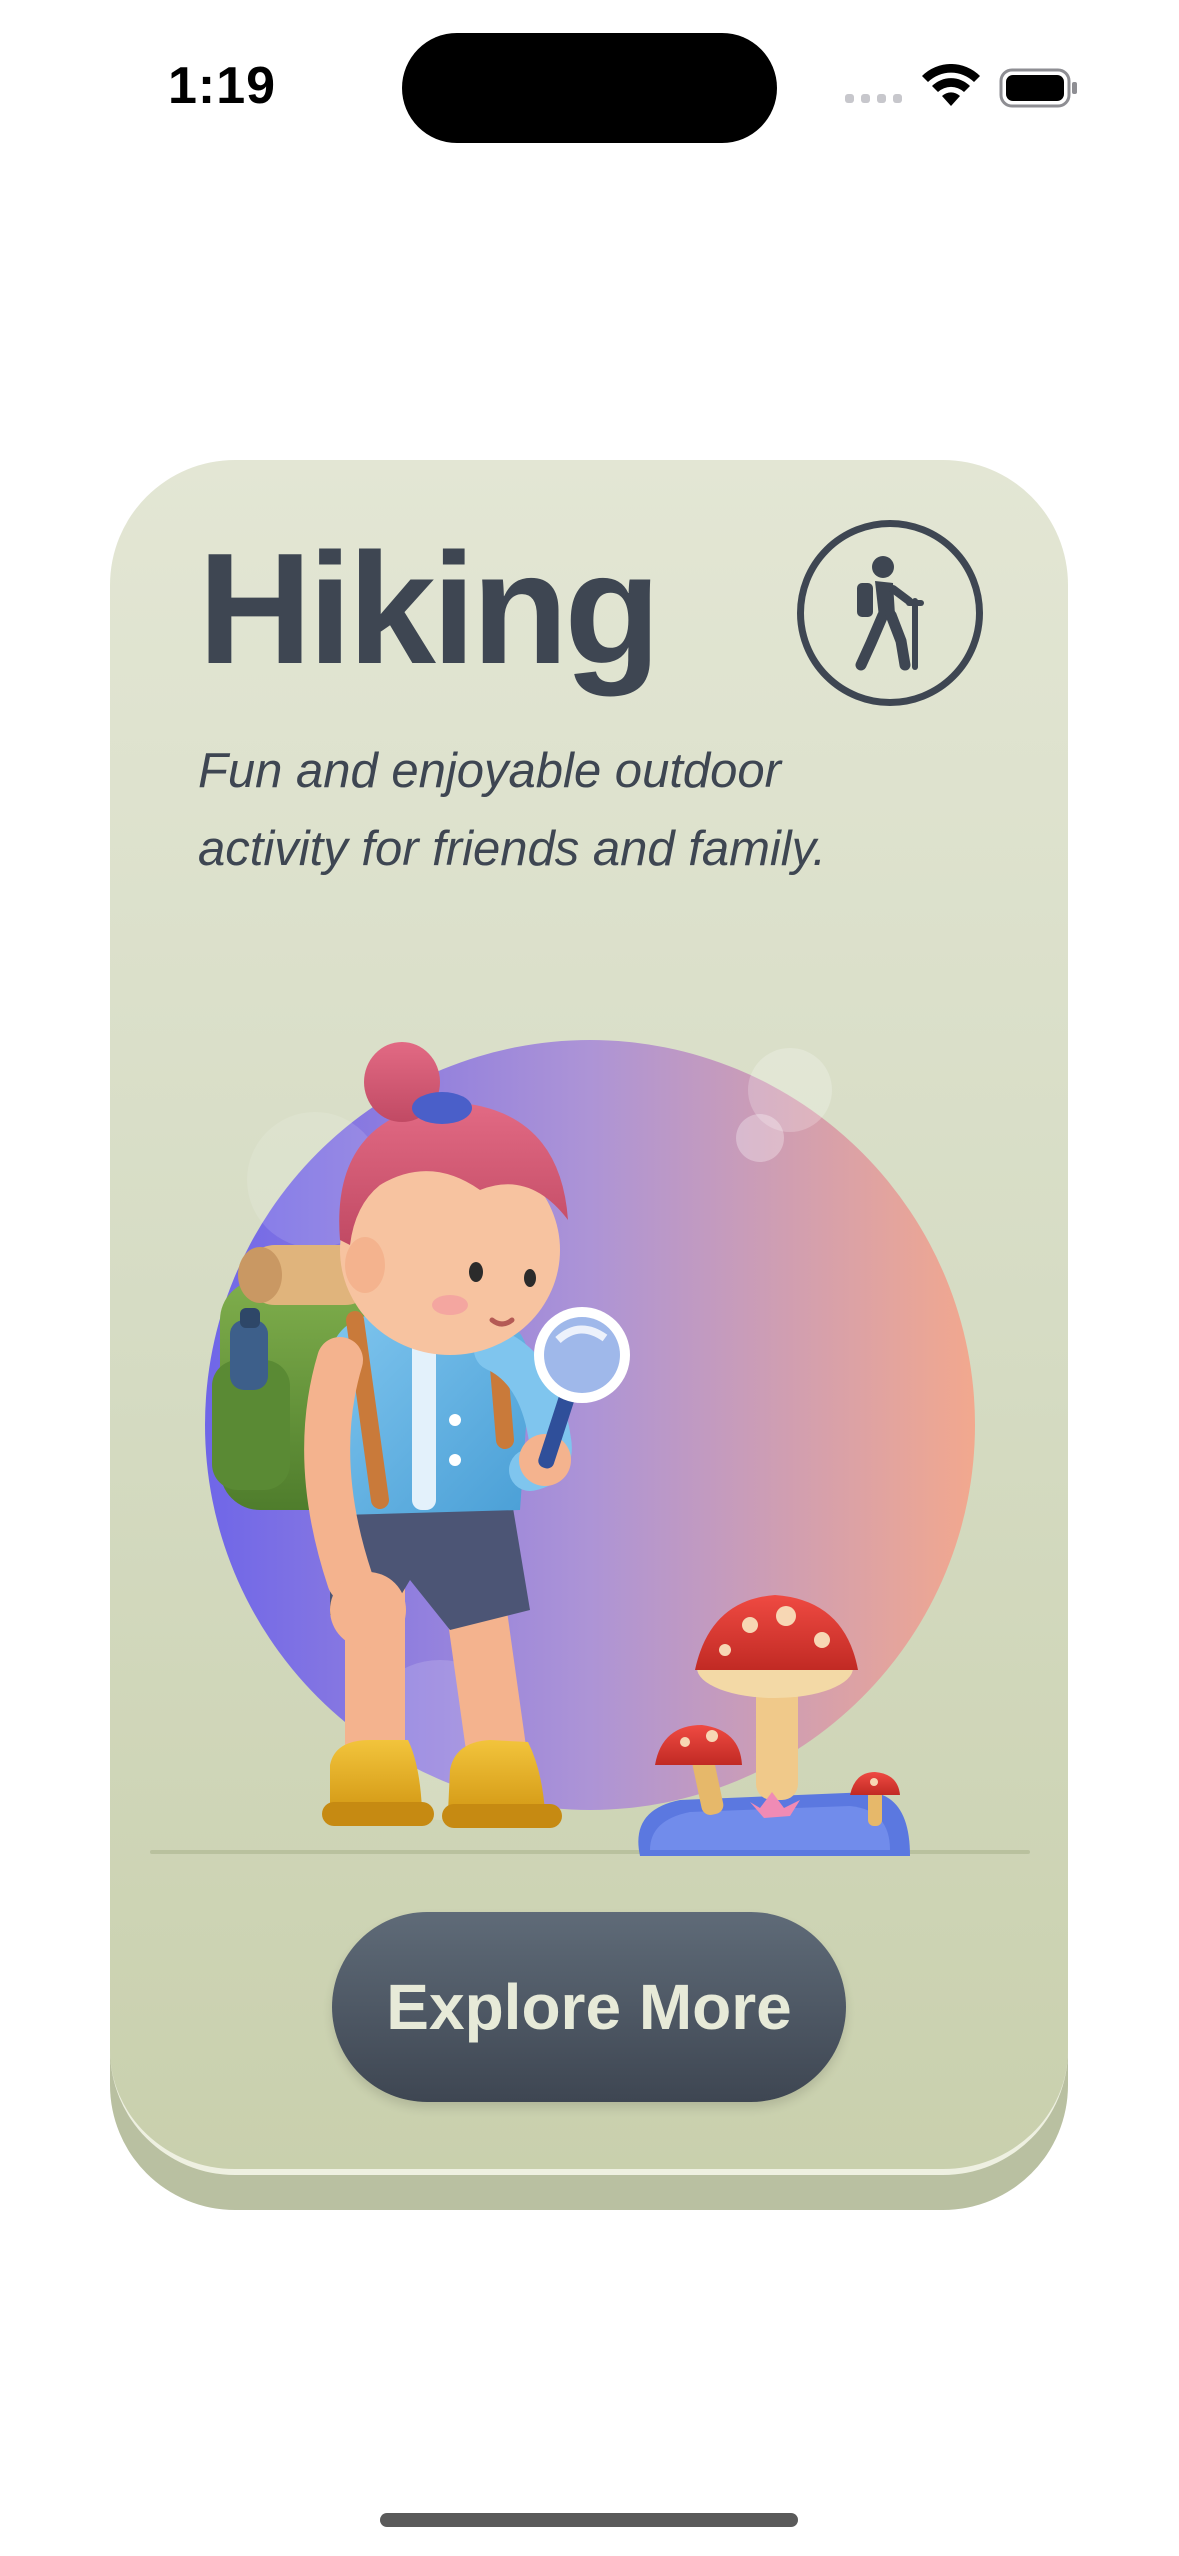  Describe the element at coordinates (589, 2520) in the screenshot. I see `home-indicator` at that location.